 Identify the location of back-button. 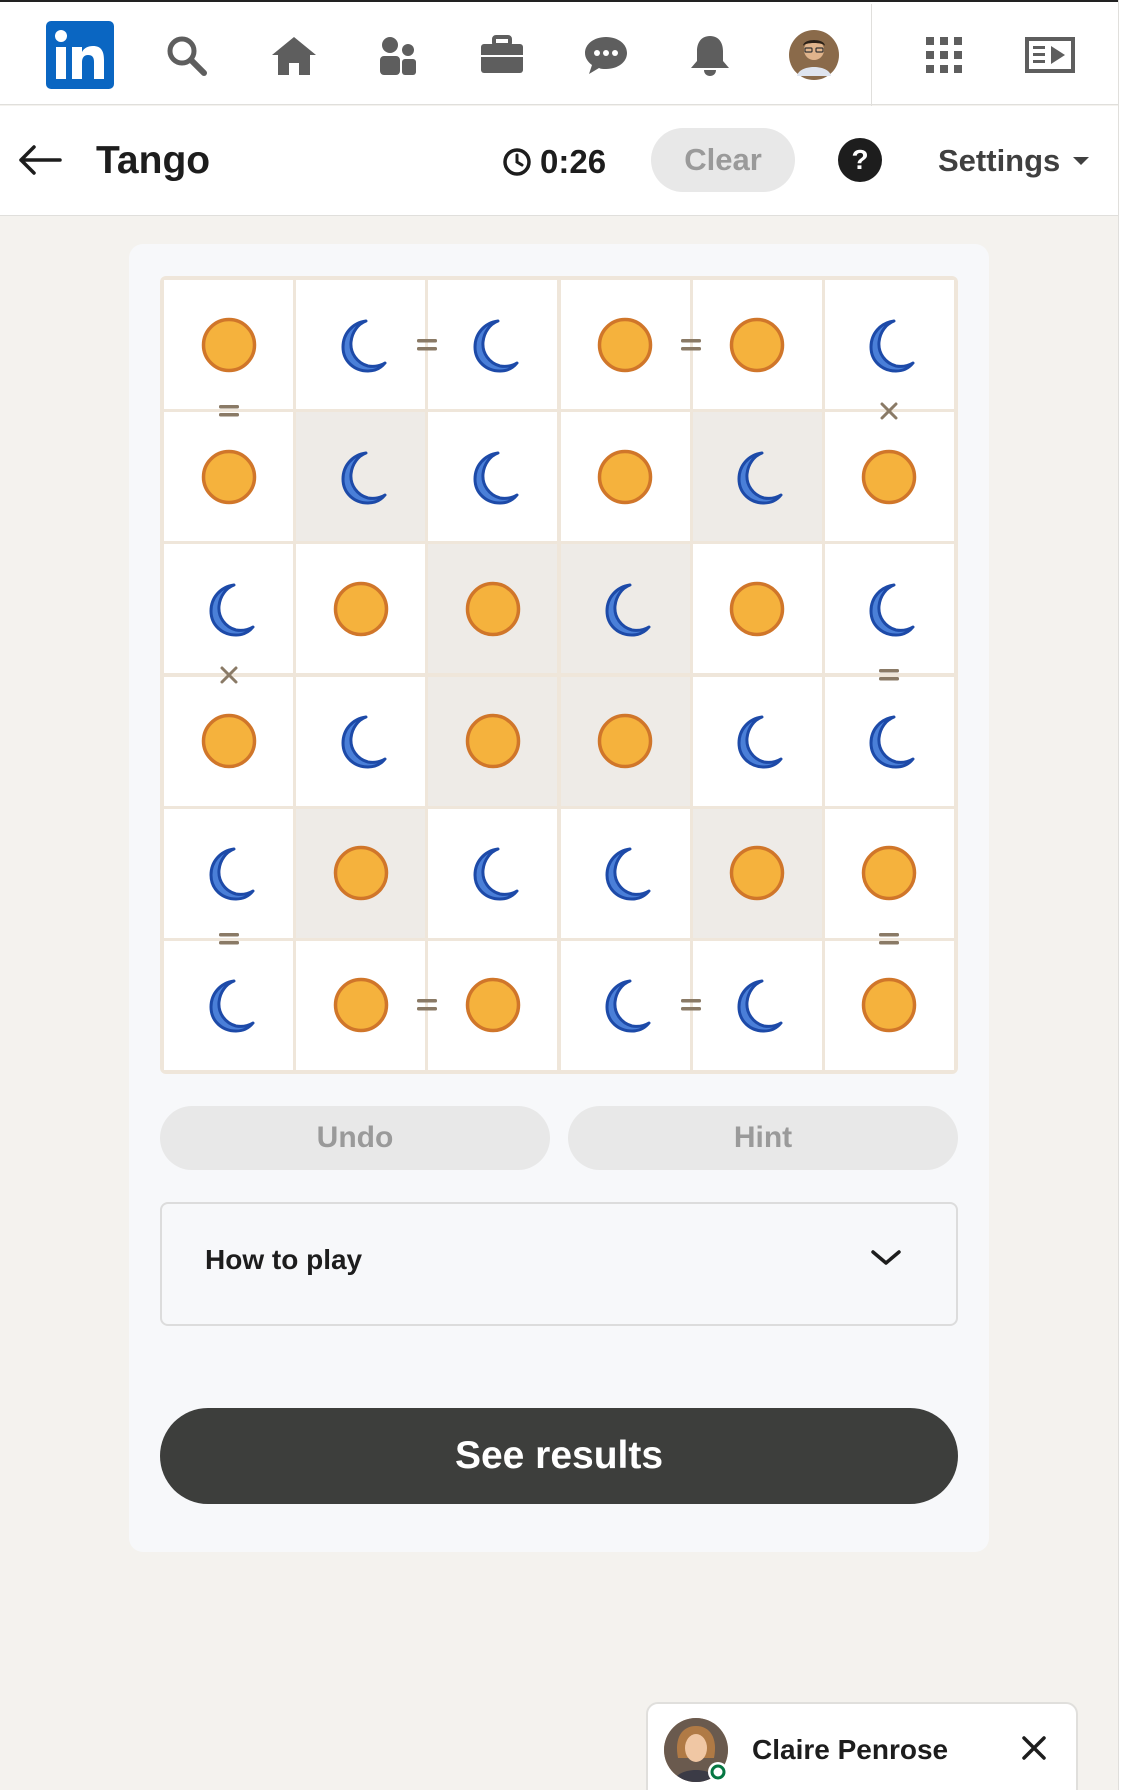
(40, 160).